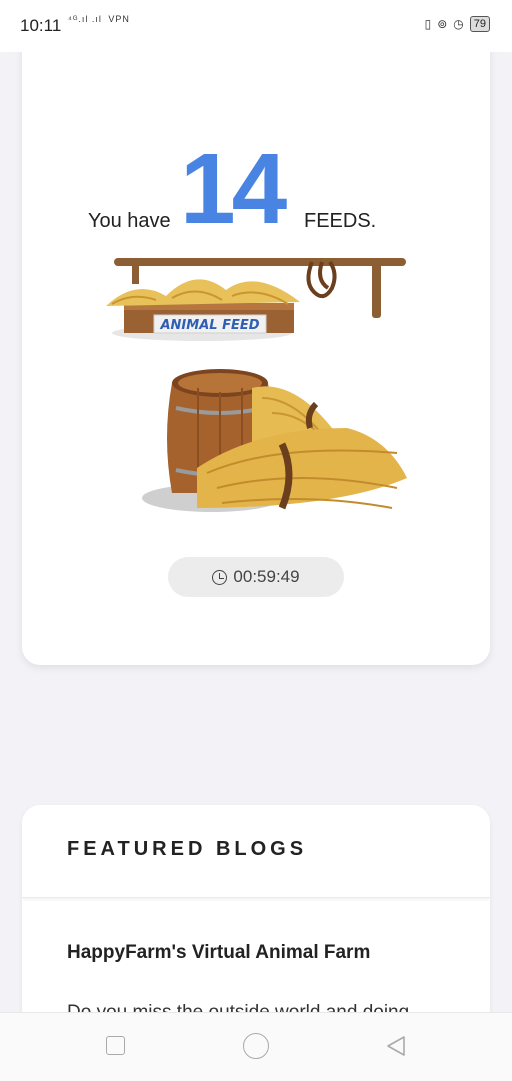  I want to click on status-bar: 10:11 ⁴ᴳ.ıl .ıl VPN ▯ ⊚ ◷ 79, so click(256, 26).